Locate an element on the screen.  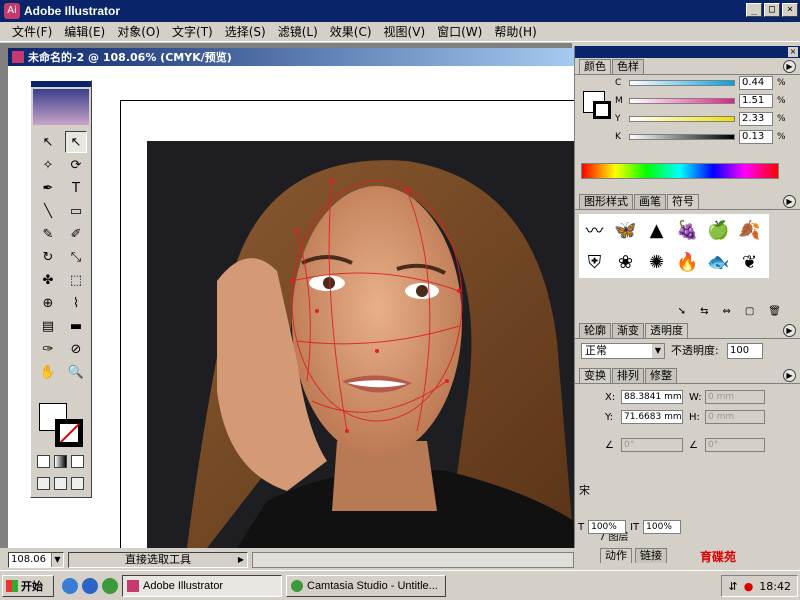
mesh-tool-icon: ▤ is located at coordinates (48, 326).